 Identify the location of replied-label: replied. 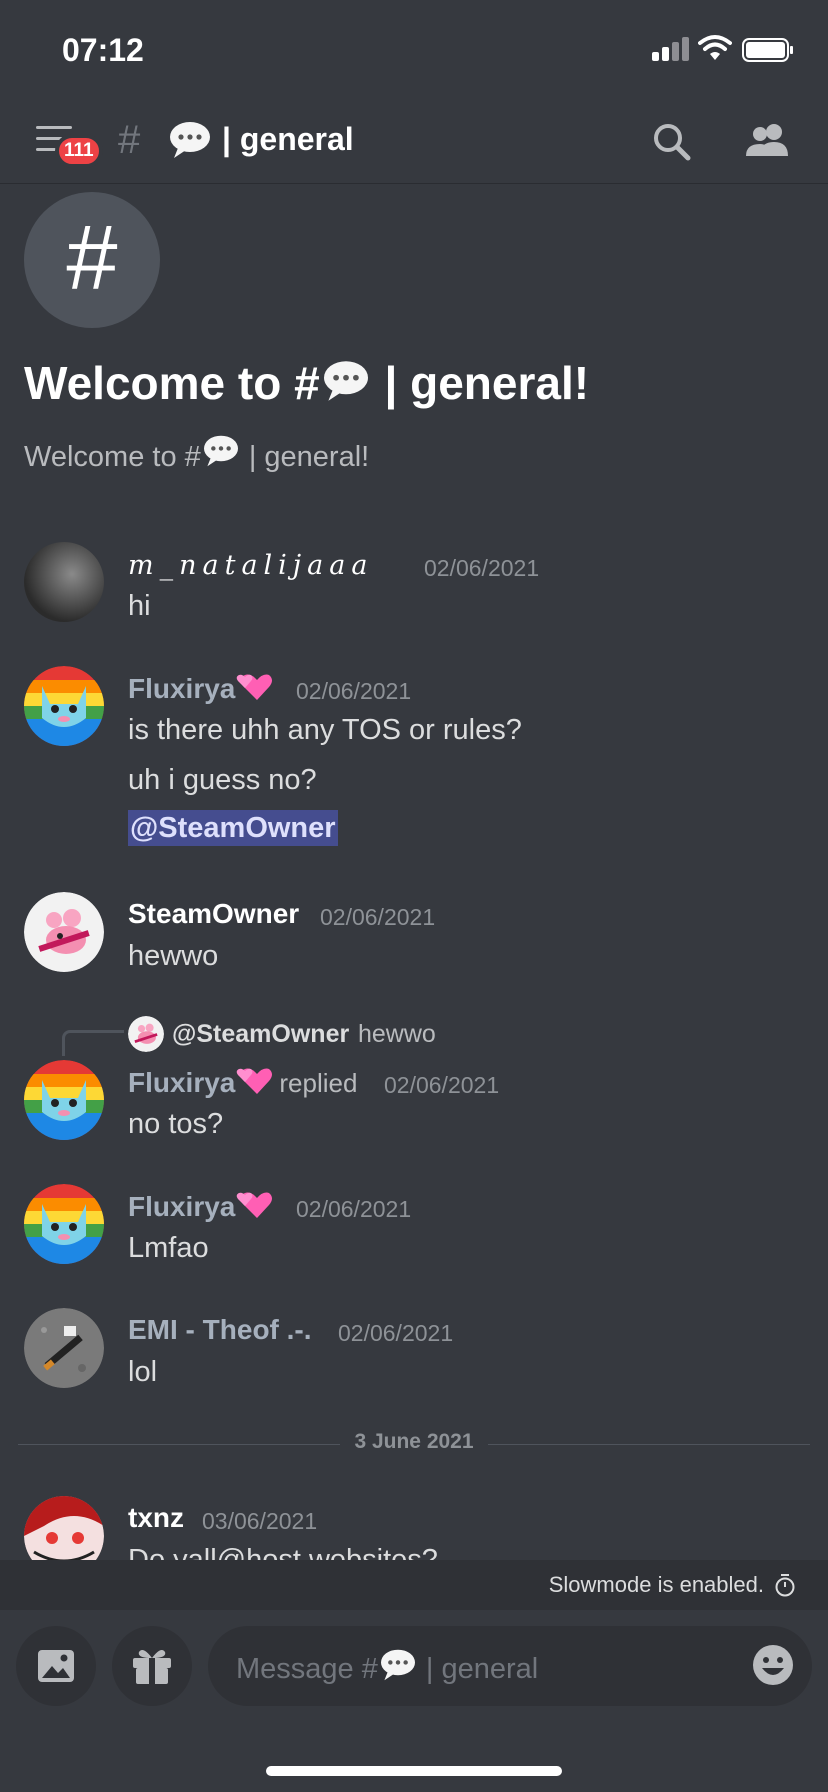
(318, 1083).